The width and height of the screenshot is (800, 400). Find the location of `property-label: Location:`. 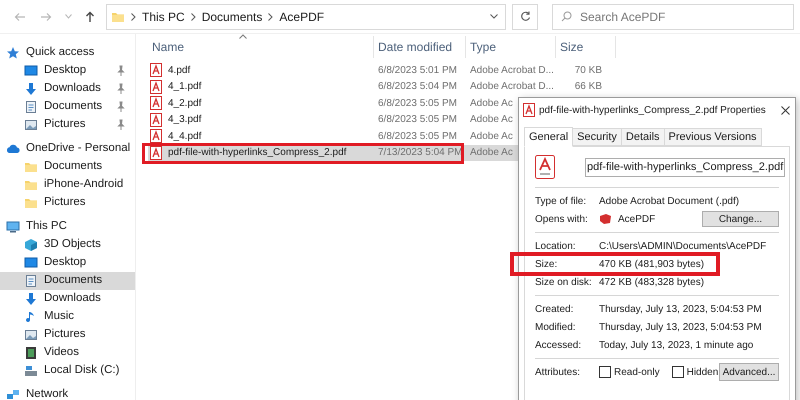

property-label: Location: is located at coordinates (556, 247).